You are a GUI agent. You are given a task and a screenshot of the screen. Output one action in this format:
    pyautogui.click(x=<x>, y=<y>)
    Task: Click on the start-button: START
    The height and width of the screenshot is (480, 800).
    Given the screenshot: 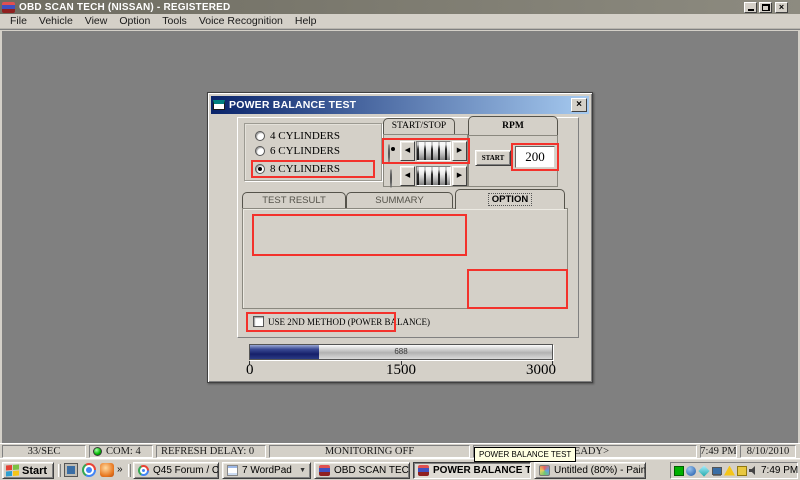 What is the action you would take?
    pyautogui.click(x=493, y=158)
    